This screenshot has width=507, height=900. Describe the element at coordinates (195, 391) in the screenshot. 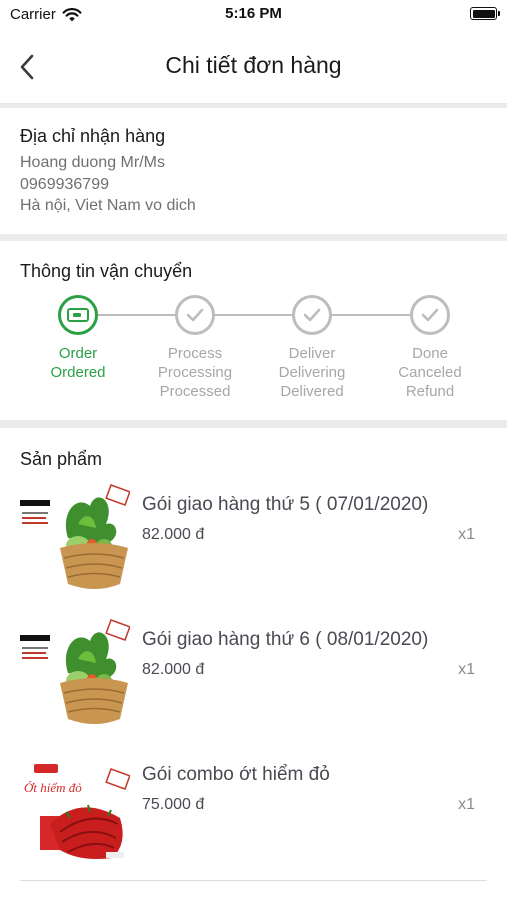

I see `step-label-line: Processed` at that location.